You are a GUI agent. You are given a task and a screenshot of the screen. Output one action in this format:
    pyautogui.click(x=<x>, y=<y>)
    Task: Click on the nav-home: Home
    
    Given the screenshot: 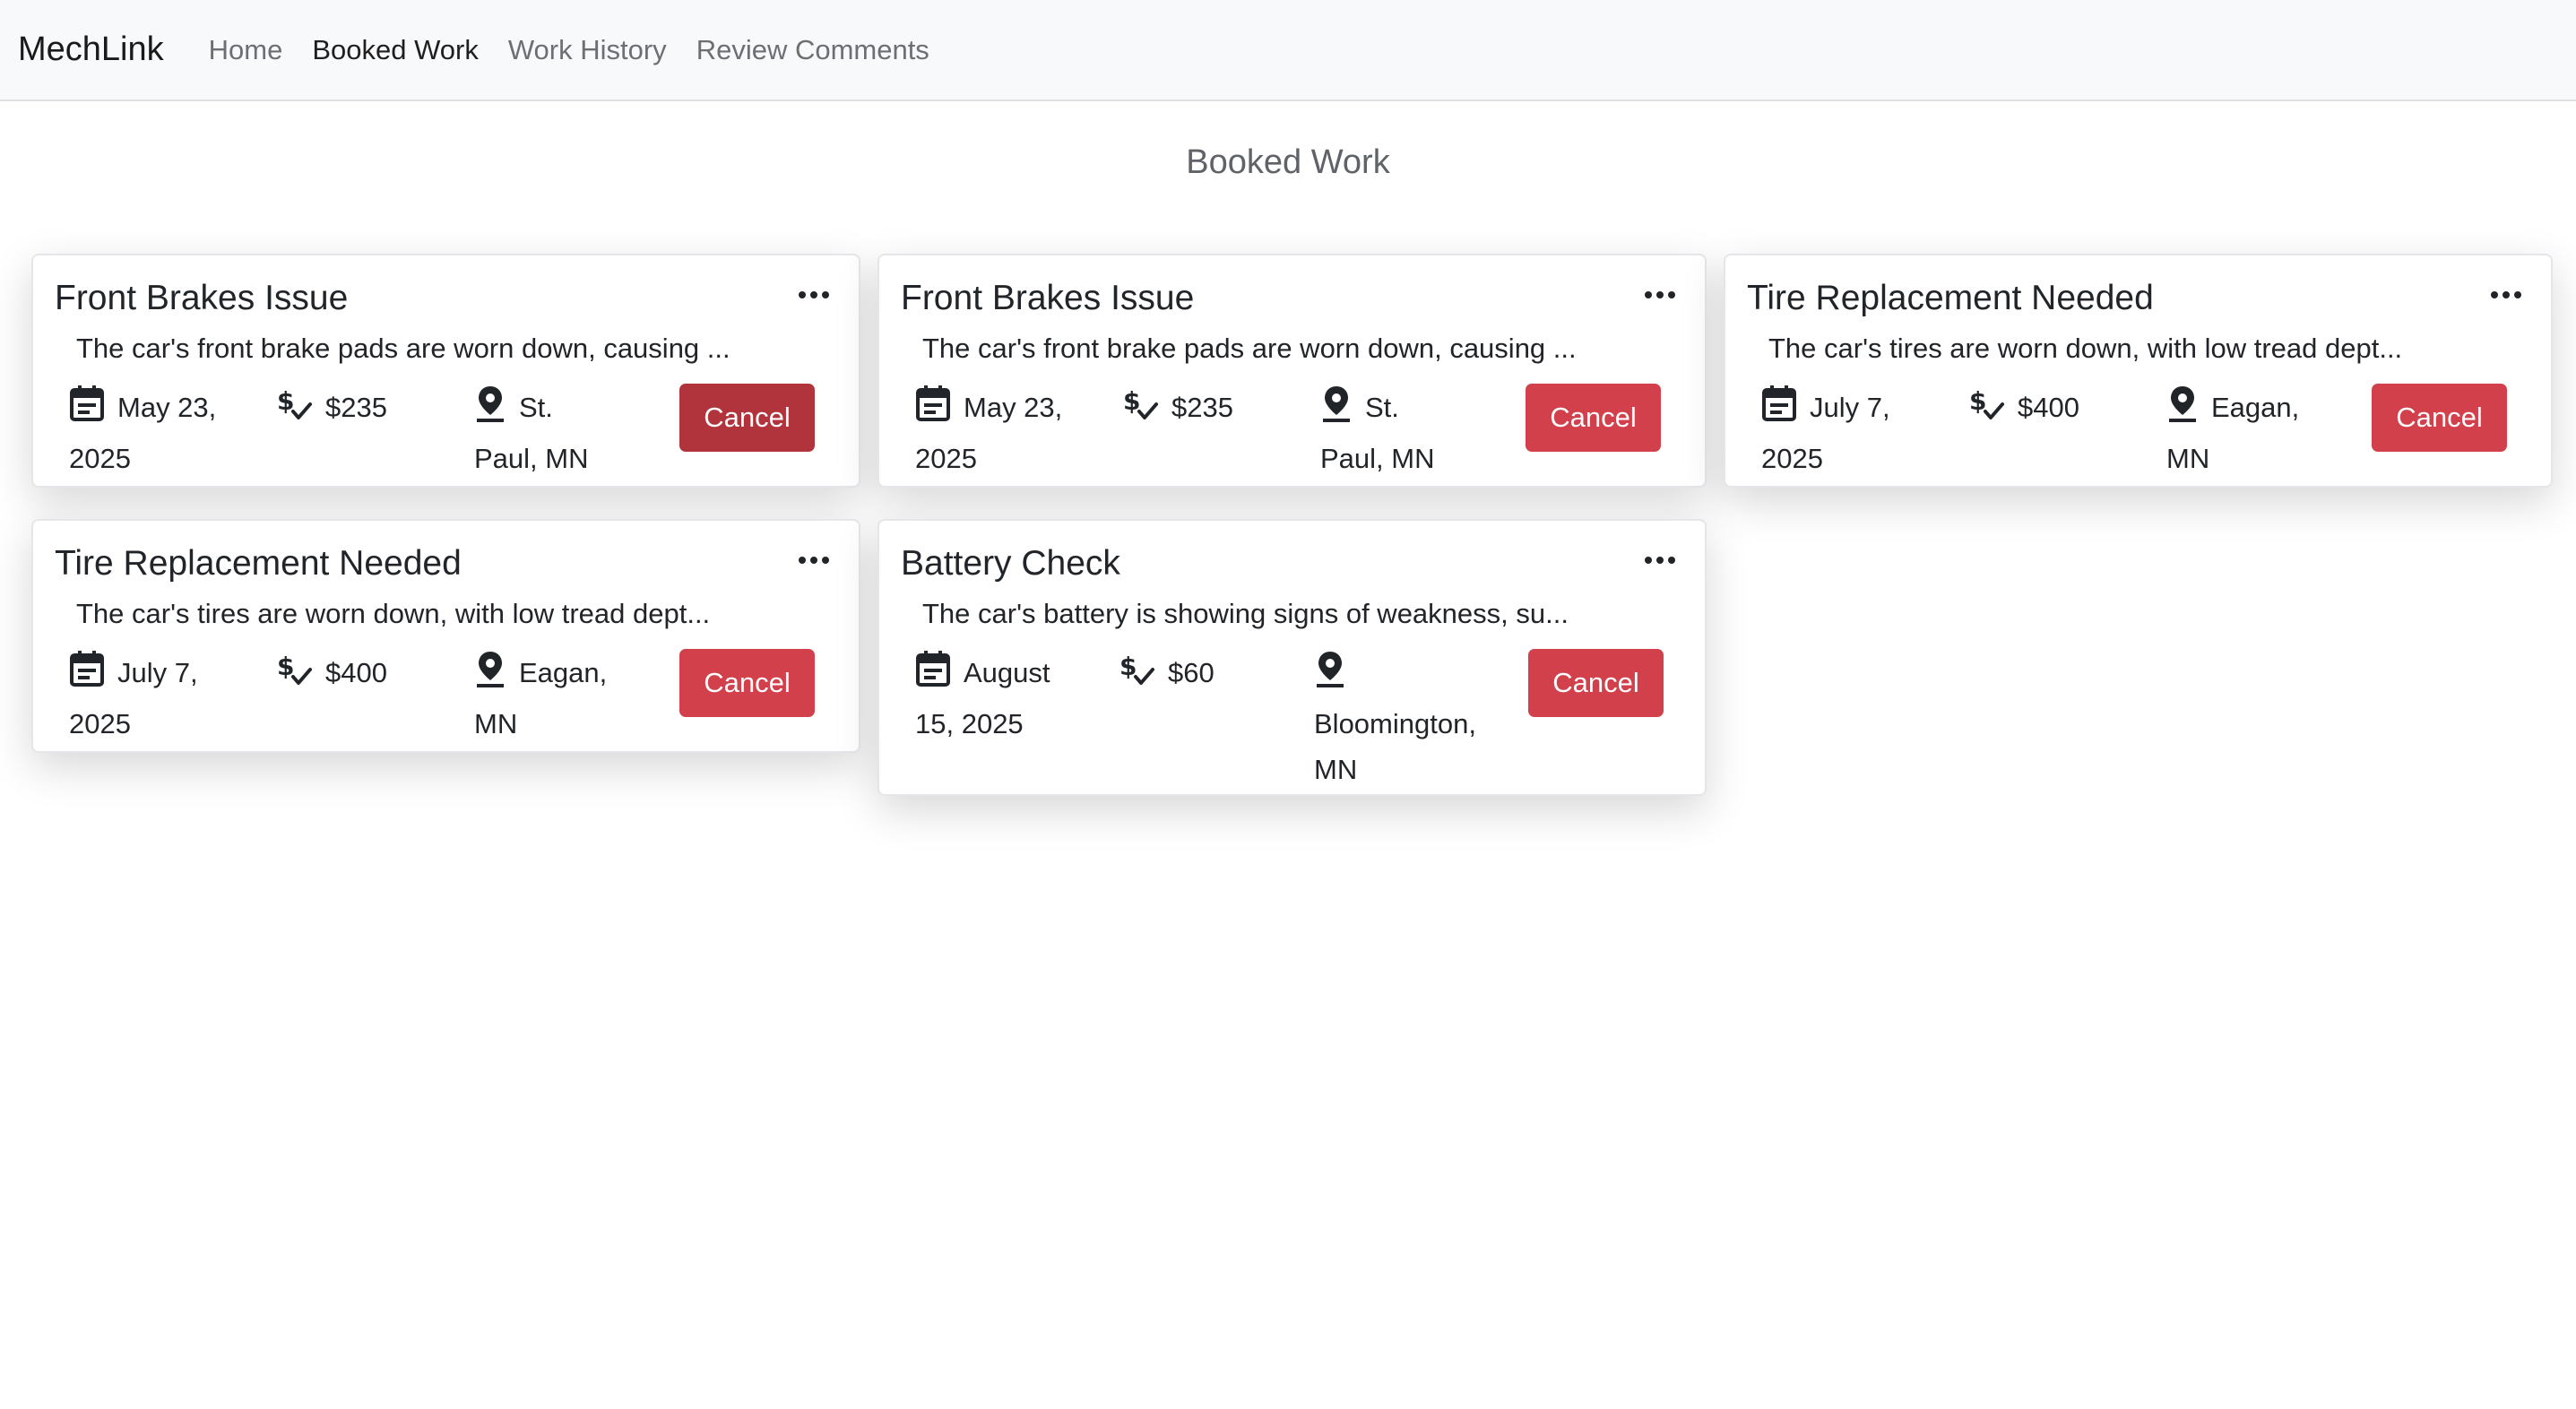 What is the action you would take?
    pyautogui.click(x=246, y=50)
    